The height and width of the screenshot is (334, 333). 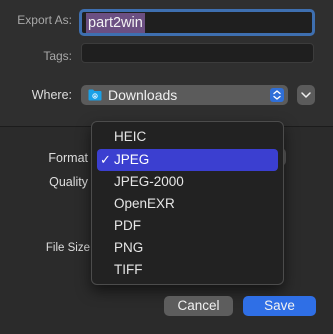 I want to click on tags-field, so click(x=197, y=53).